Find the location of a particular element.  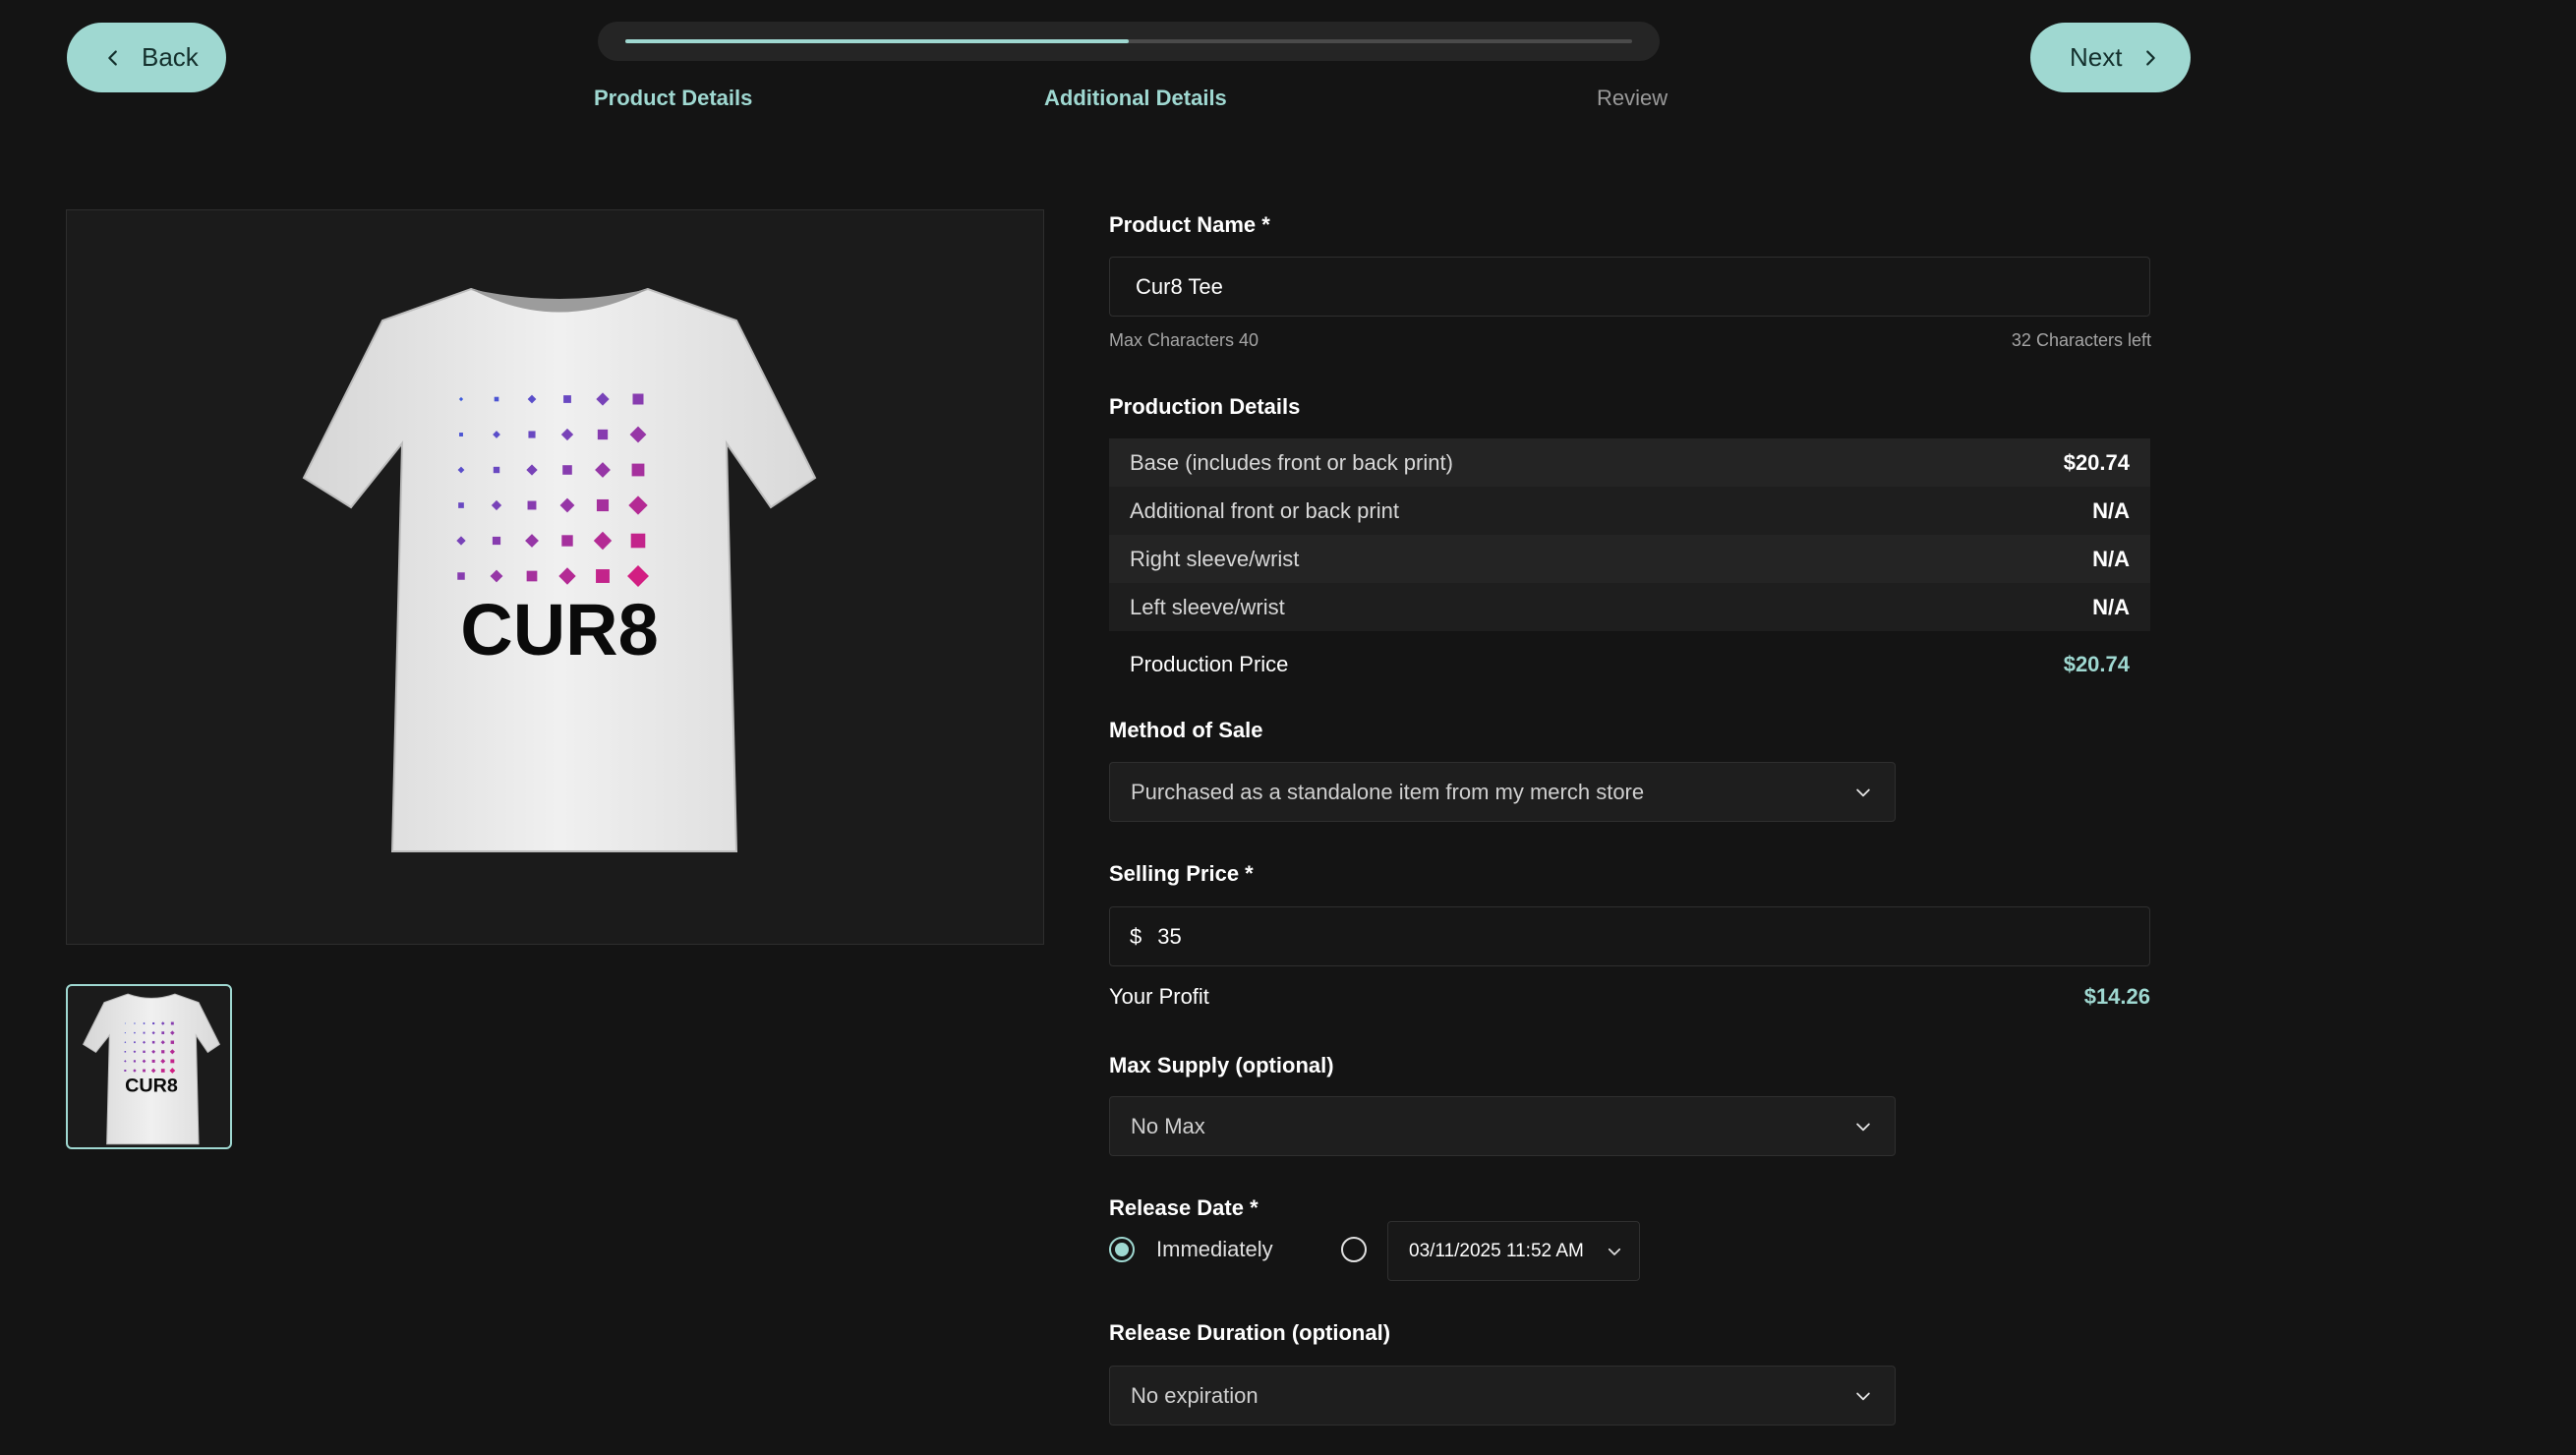

release-duration-value: No expiration is located at coordinates (1195, 1395).